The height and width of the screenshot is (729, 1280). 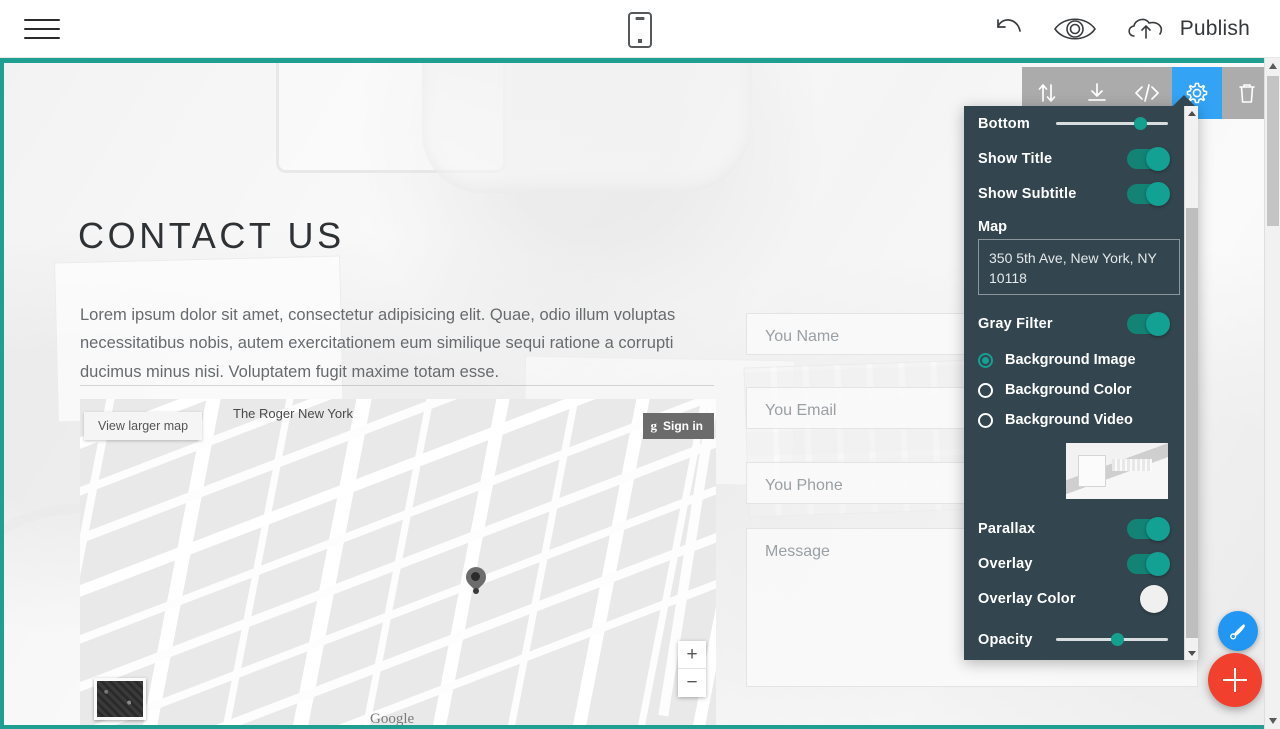 I want to click on background-video-label: Background Video, so click(x=1069, y=420).